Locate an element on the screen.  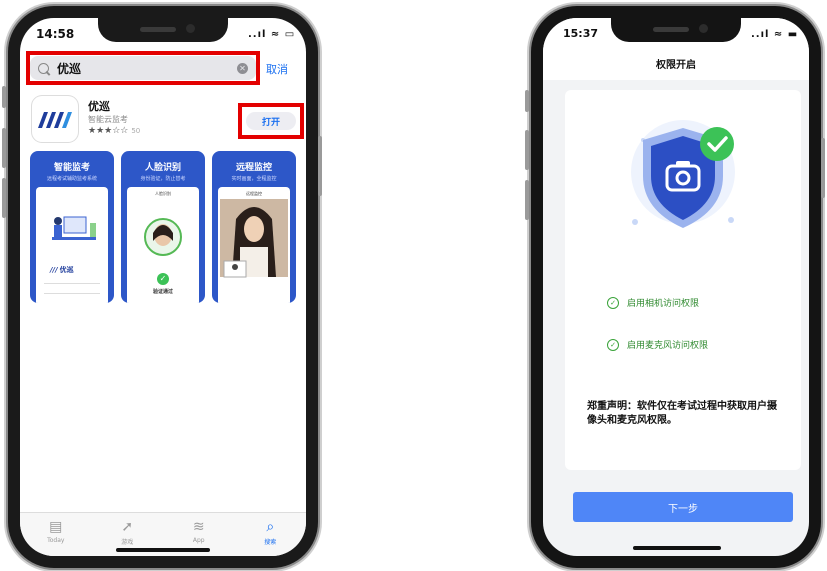
app-rating: ★★★☆☆ 50 is located at coordinates (114, 131).